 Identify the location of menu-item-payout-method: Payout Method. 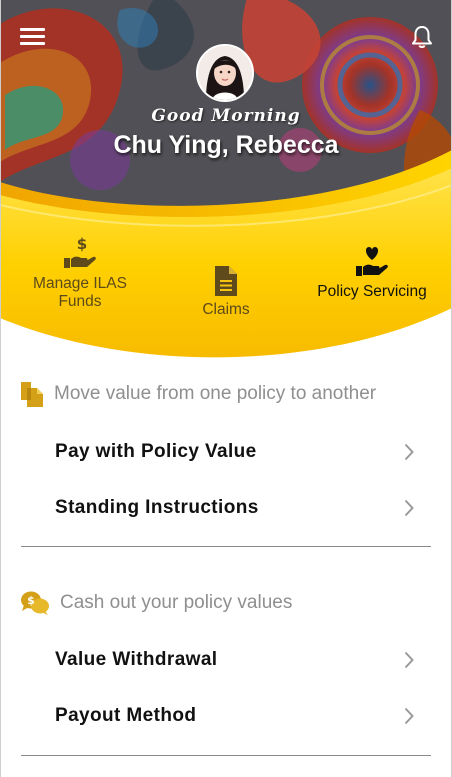
(226, 716).